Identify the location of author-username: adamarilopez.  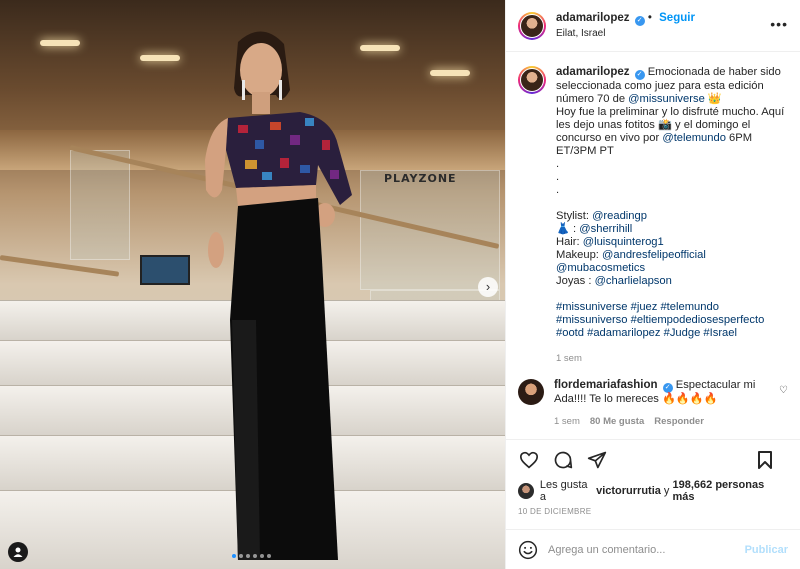
(593, 18).